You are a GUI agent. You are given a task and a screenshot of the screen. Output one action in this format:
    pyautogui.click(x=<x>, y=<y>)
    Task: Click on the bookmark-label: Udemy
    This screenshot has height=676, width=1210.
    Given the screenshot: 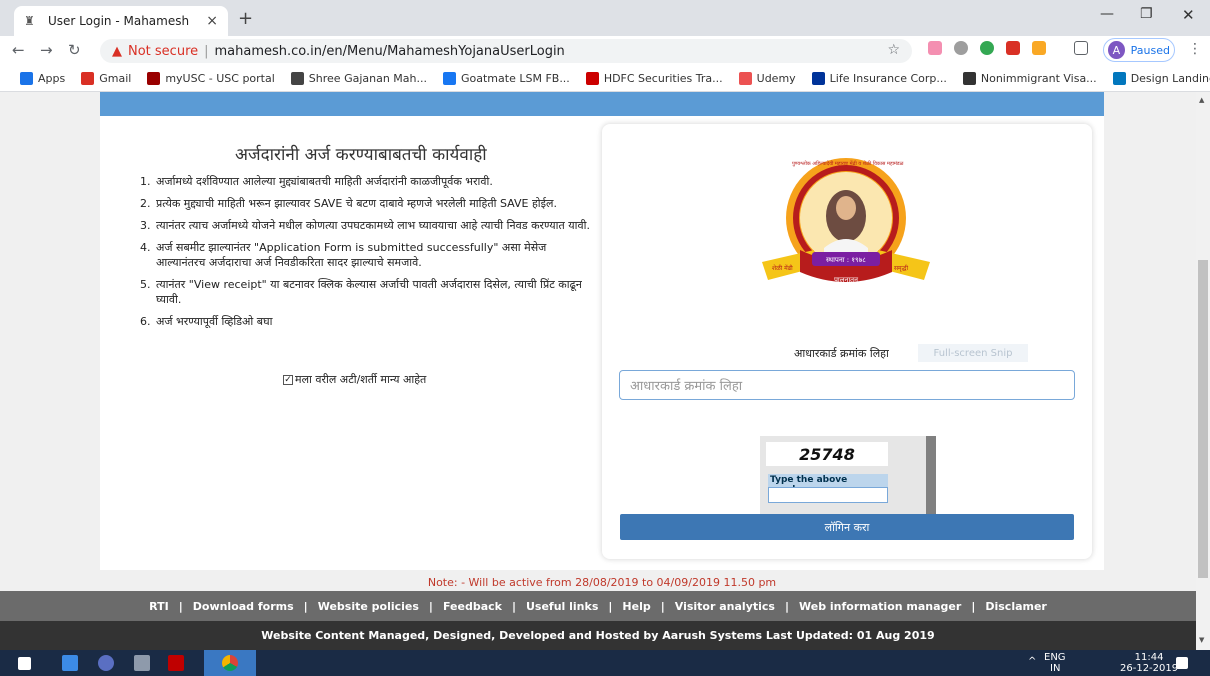 What is the action you would take?
    pyautogui.click(x=776, y=78)
    